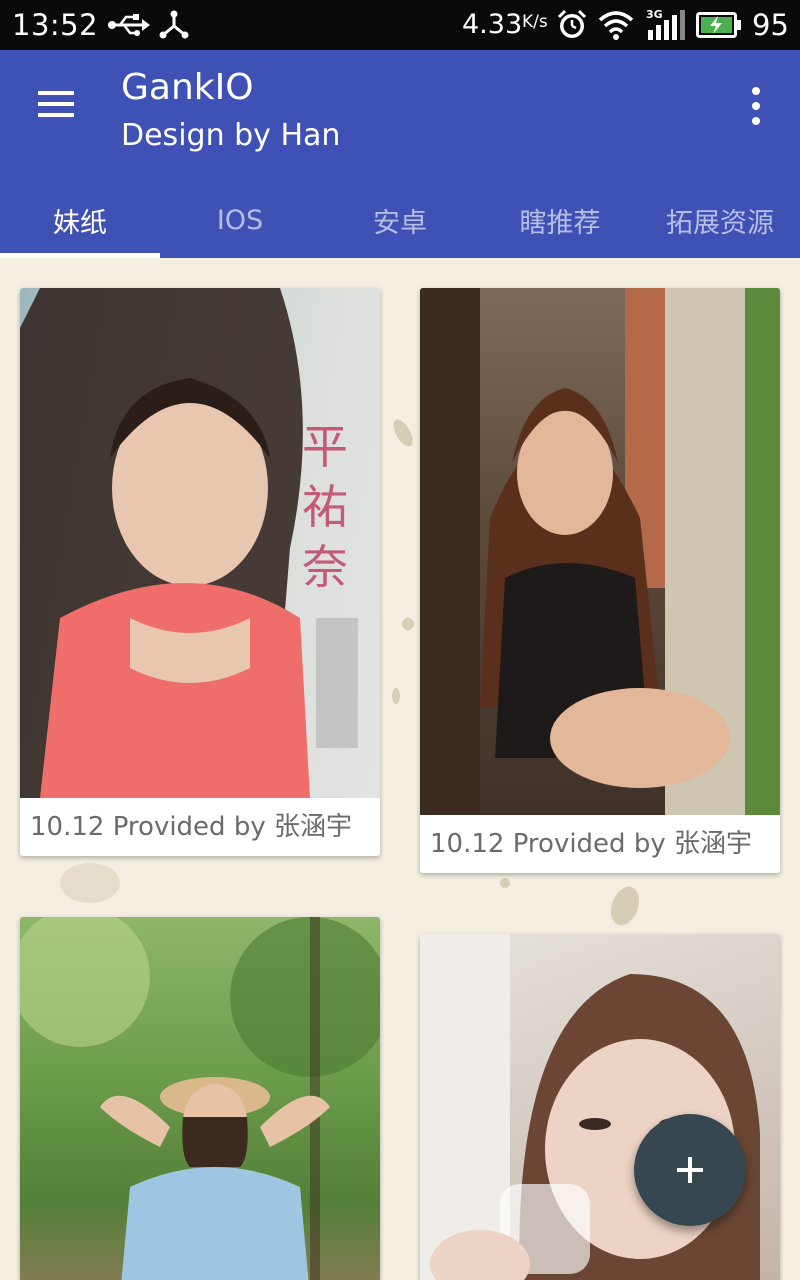 This screenshot has width=800, height=1280. I want to click on svg-text: 平, so click(325, 447).